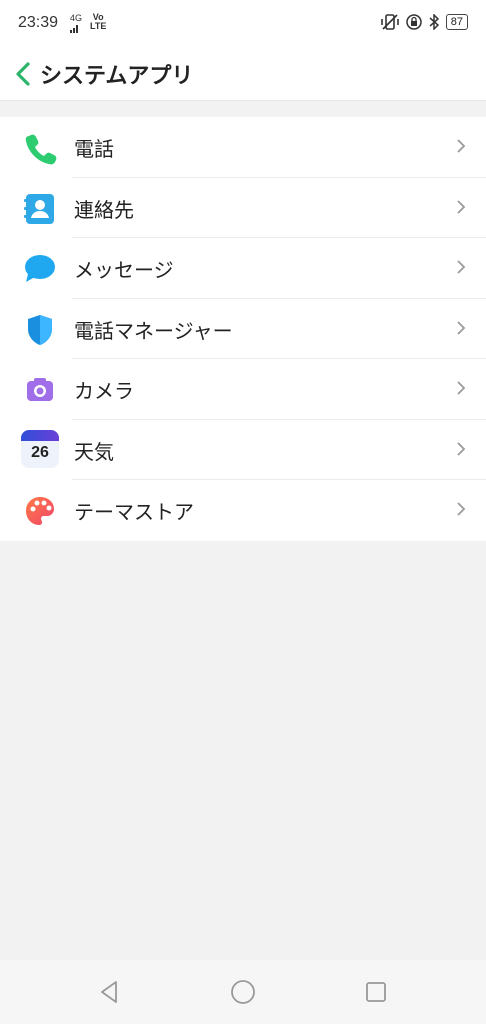 The image size is (486, 1024). I want to click on volte-indicator: Vo LTE, so click(98, 22).